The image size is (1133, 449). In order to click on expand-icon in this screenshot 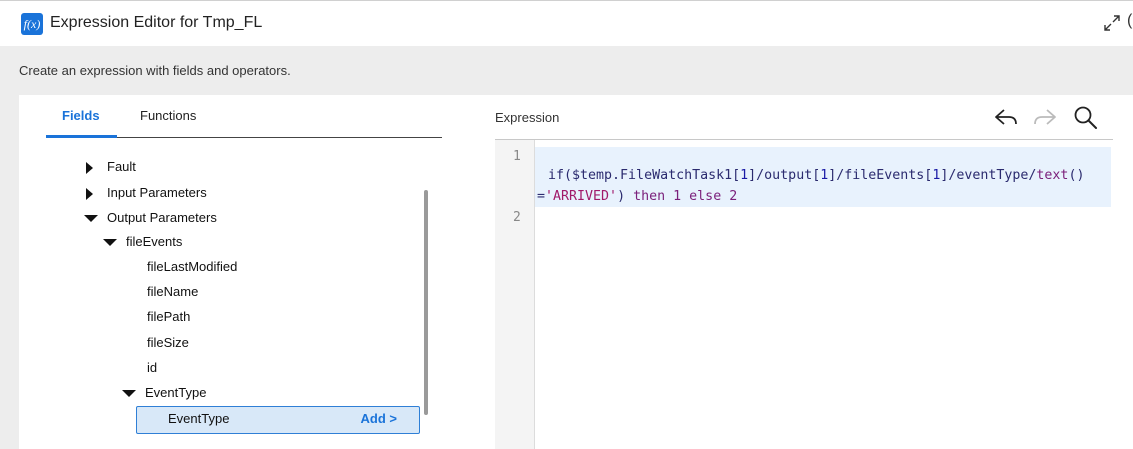, I will do `click(1112, 23)`.